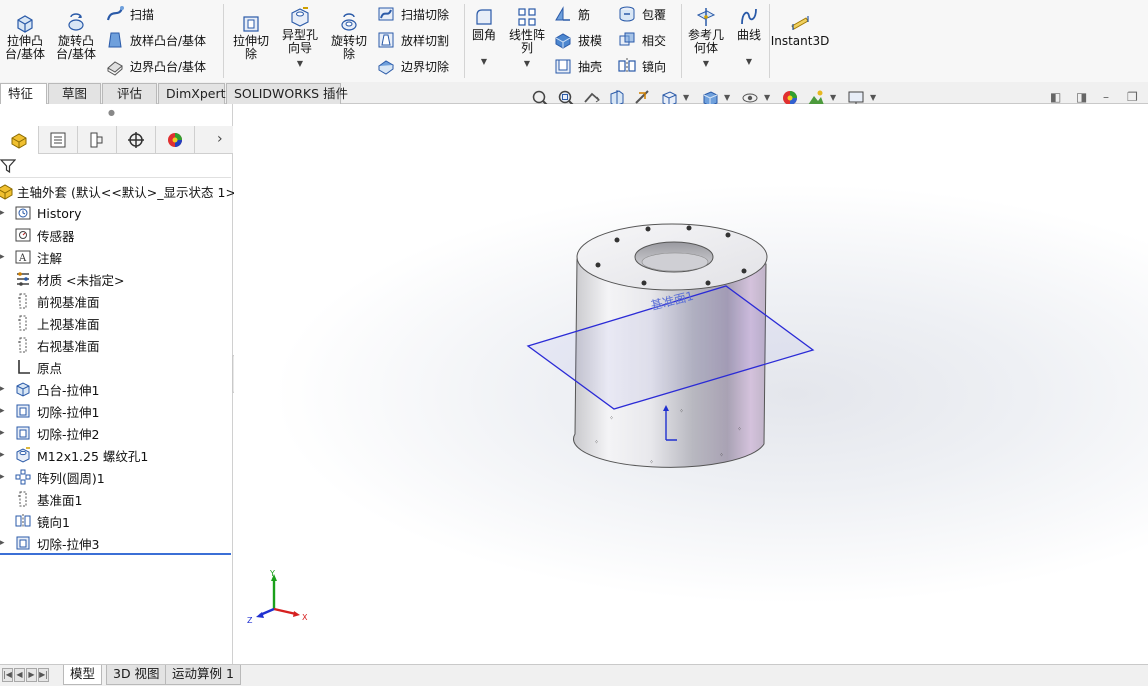 The width and height of the screenshot is (1148, 686). What do you see at coordinates (1055, 97) in the screenshot?
I see `tile-left-icon: ◧` at bounding box center [1055, 97].